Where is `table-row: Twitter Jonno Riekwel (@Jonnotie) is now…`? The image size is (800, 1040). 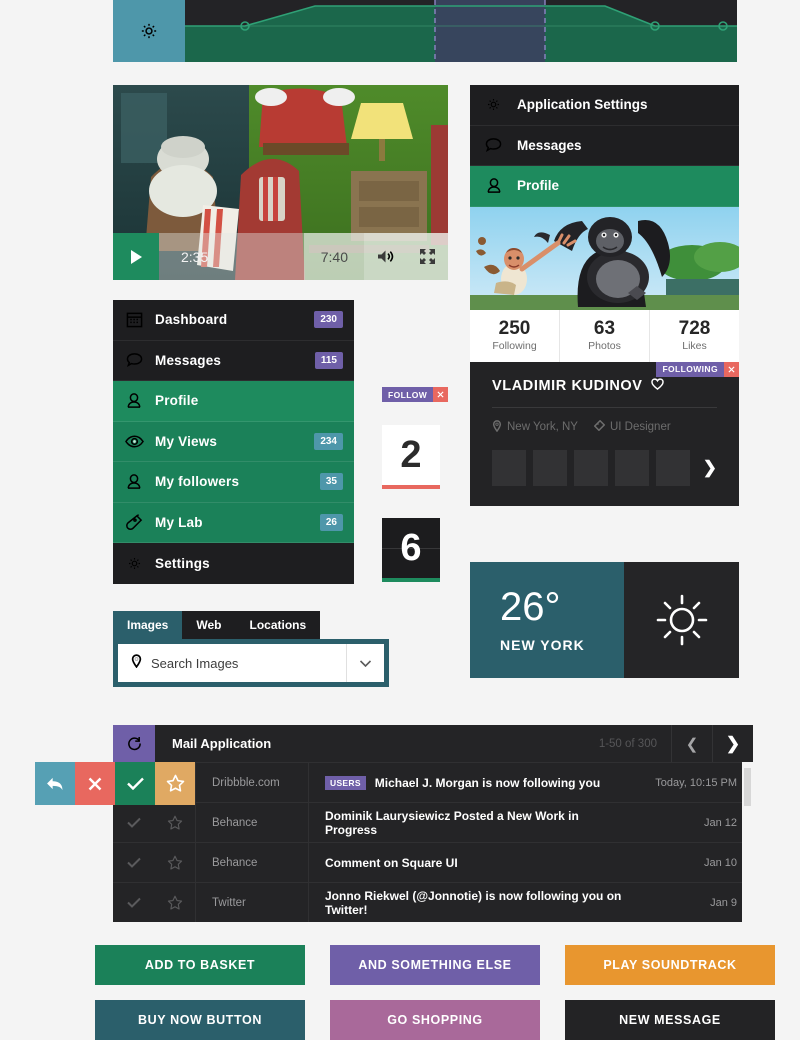
table-row: Twitter Jonno Riekwel (@Jonnotie) is now… is located at coordinates (433, 902).